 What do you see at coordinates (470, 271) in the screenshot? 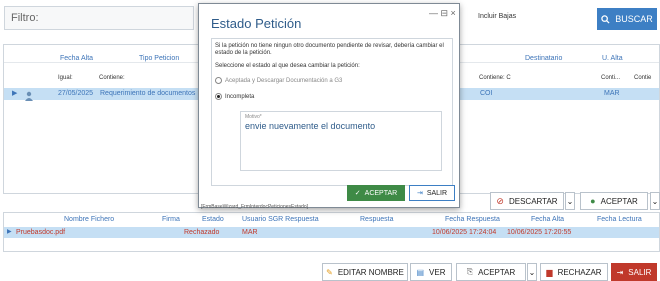
I see `approve-icon: ⎘` at bounding box center [470, 271].